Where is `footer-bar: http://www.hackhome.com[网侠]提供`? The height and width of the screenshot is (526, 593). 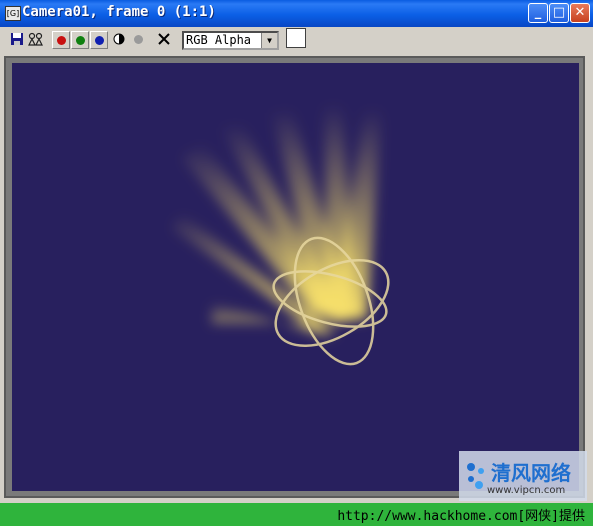
footer-bar: http://www.hackhome.com[网侠]提供 is located at coordinates (296, 514).